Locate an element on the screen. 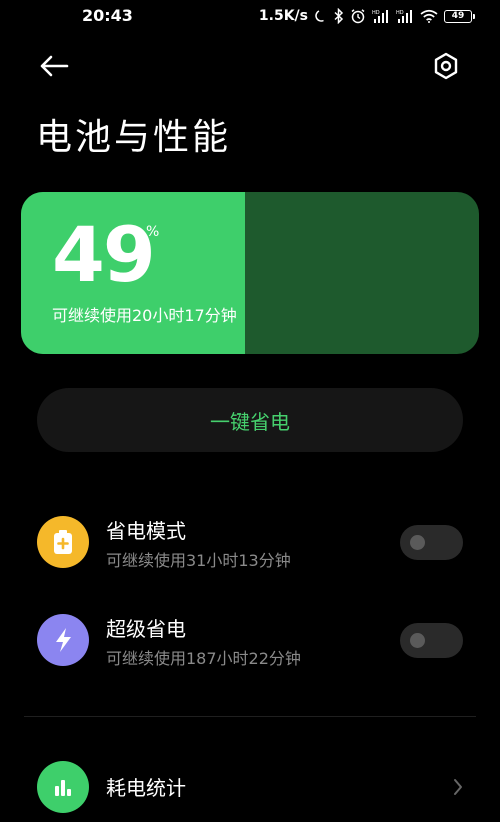 The height and width of the screenshot is (822, 500). bar-chart-icon is located at coordinates (63, 787).